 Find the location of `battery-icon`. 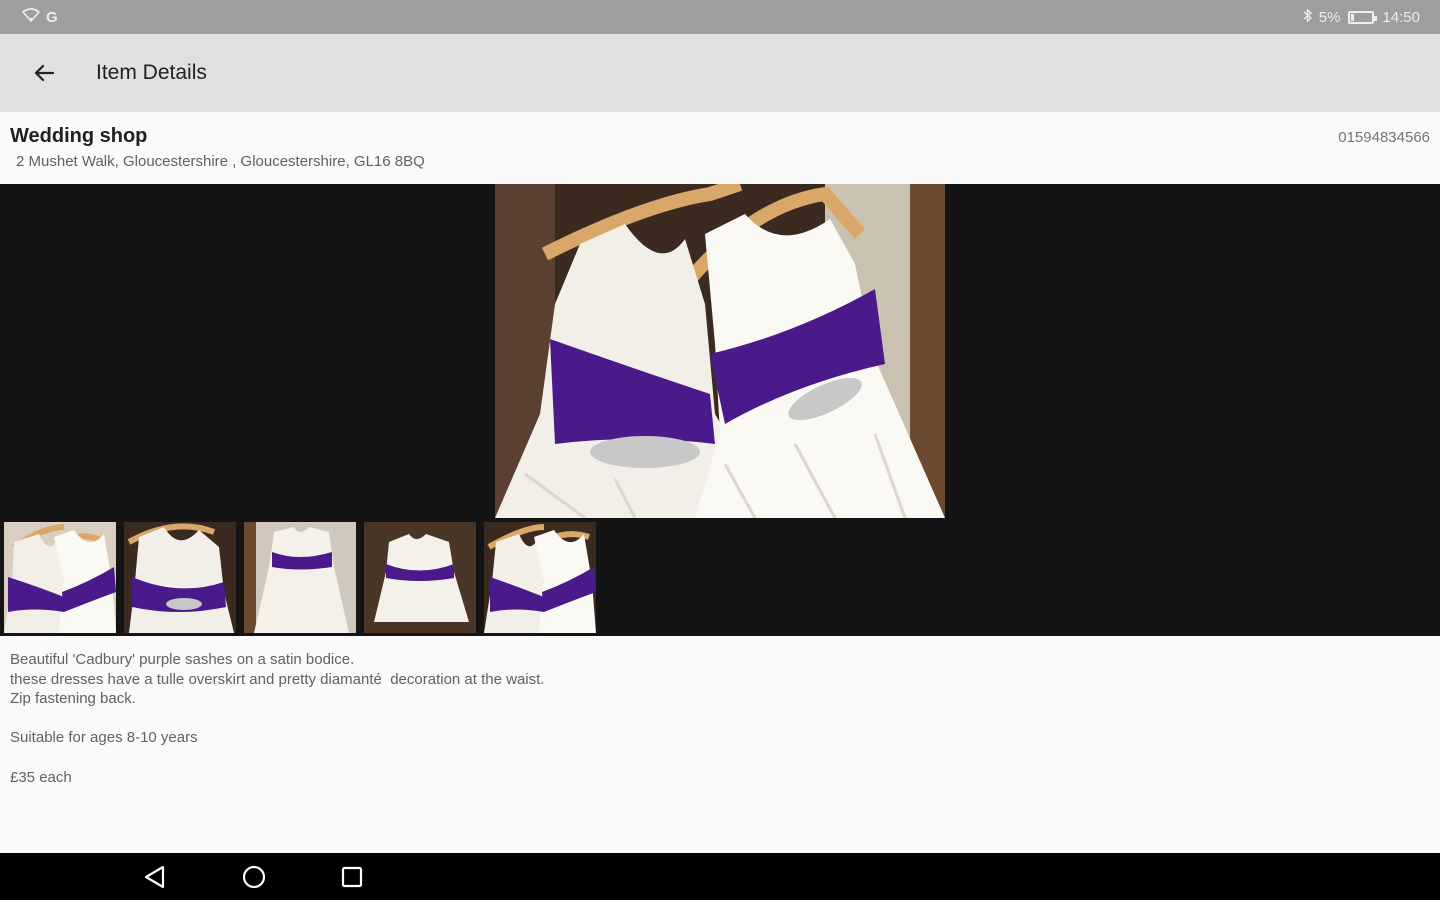

battery-icon is located at coordinates (1363, 17).